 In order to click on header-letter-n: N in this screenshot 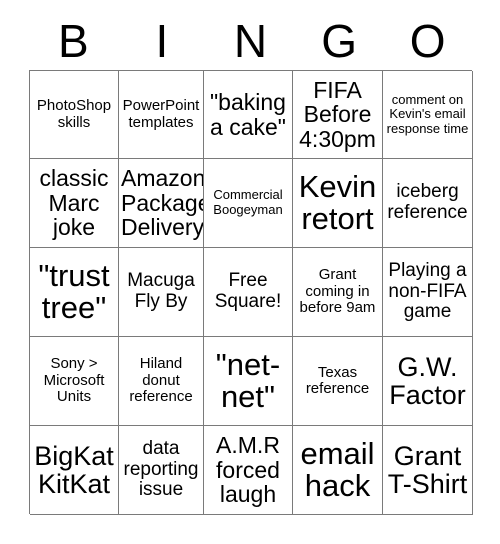, I will do `click(250, 41)`.